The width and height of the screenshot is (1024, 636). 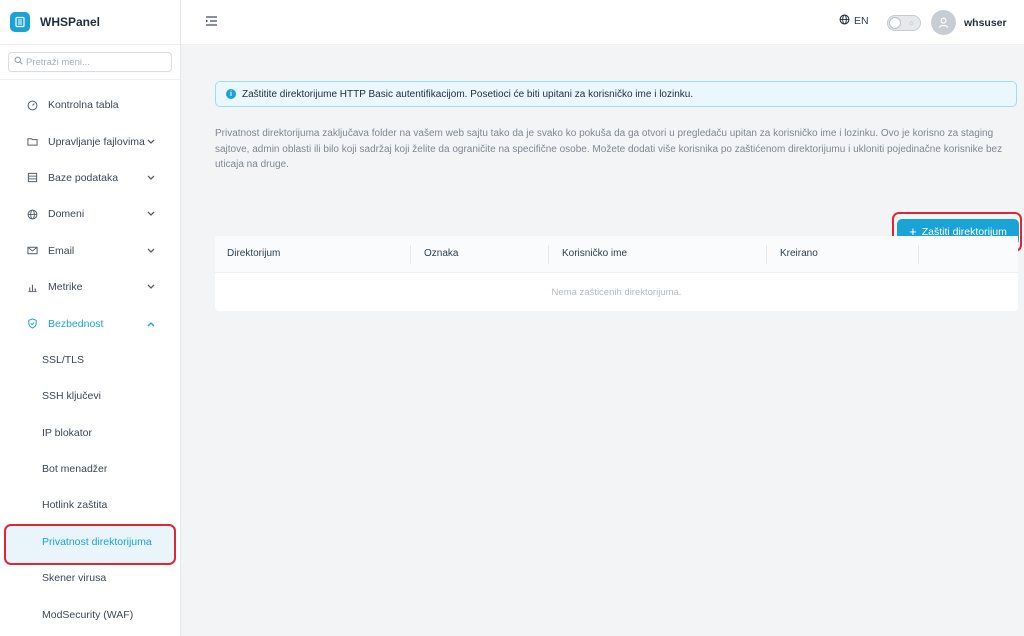 I want to click on sidebar-item-security: Bezbednost, so click(x=90, y=323).